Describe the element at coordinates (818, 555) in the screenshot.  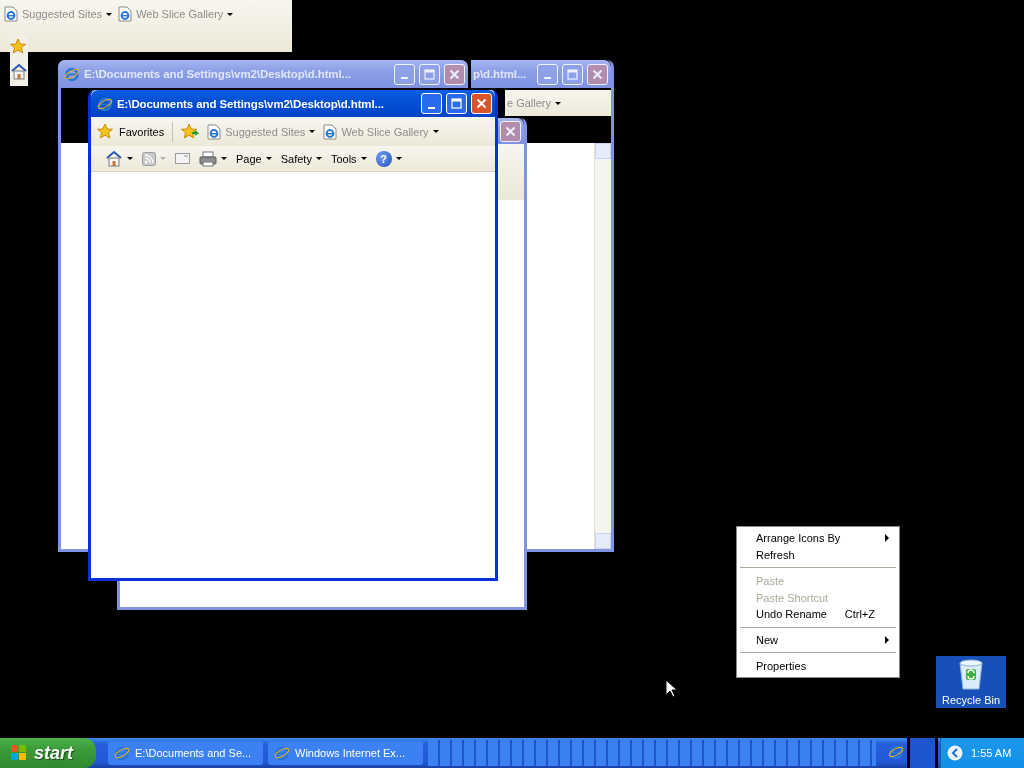
I see `menu-item: Refresh` at that location.